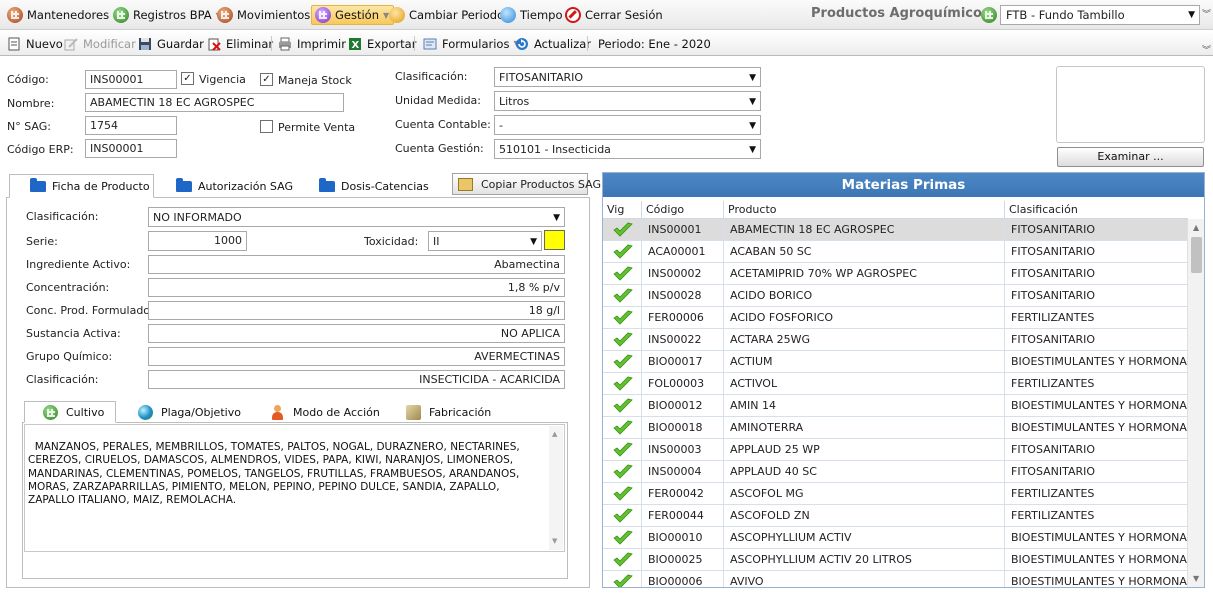 The width and height of the screenshot is (1213, 595). Describe the element at coordinates (197, 241) in the screenshot. I see `serie-input: 1000` at that location.